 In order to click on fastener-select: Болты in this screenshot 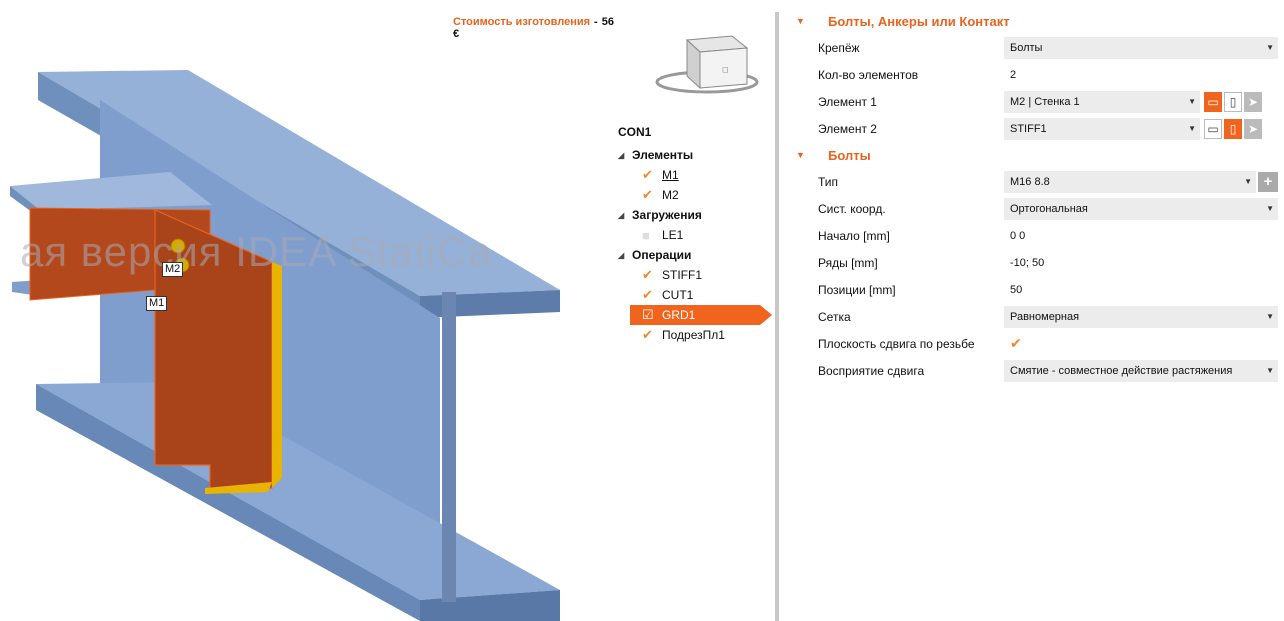, I will do `click(1141, 47)`.